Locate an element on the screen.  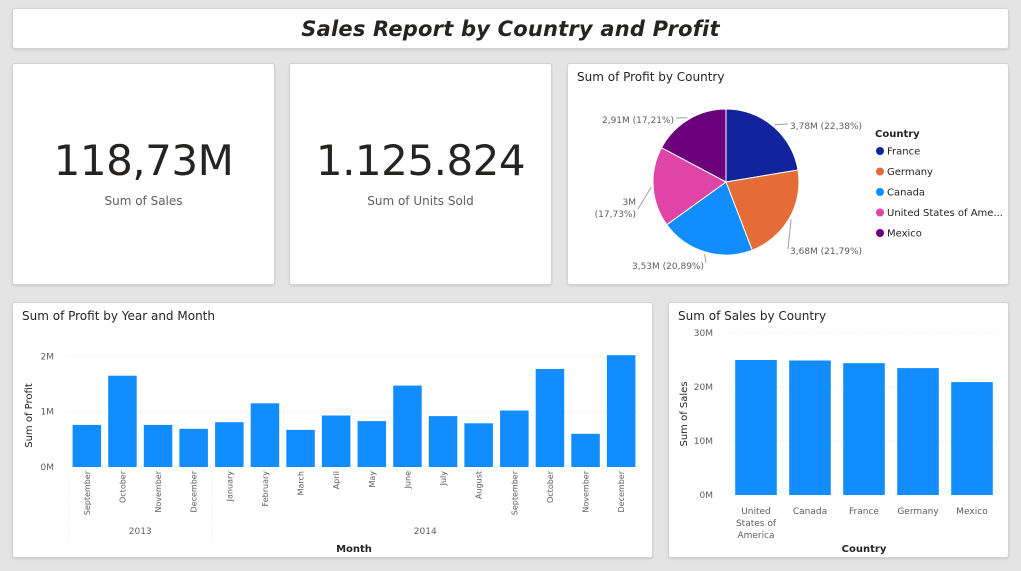
bar-august is located at coordinates (478, 445).